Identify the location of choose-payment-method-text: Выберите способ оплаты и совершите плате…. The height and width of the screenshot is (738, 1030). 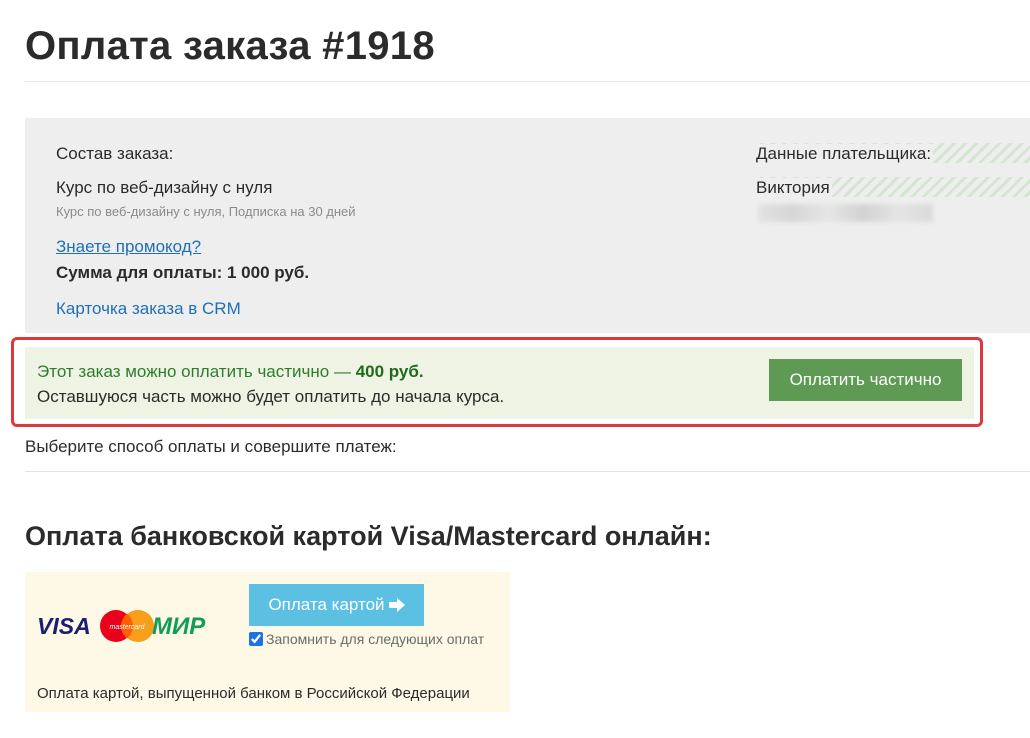
(211, 446).